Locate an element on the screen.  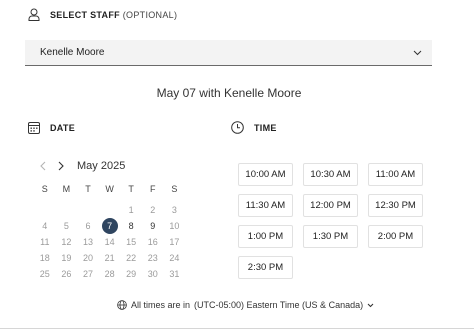
staff-section-header: SELECT STAFF (OPTIONAL) is located at coordinates (102, 14).